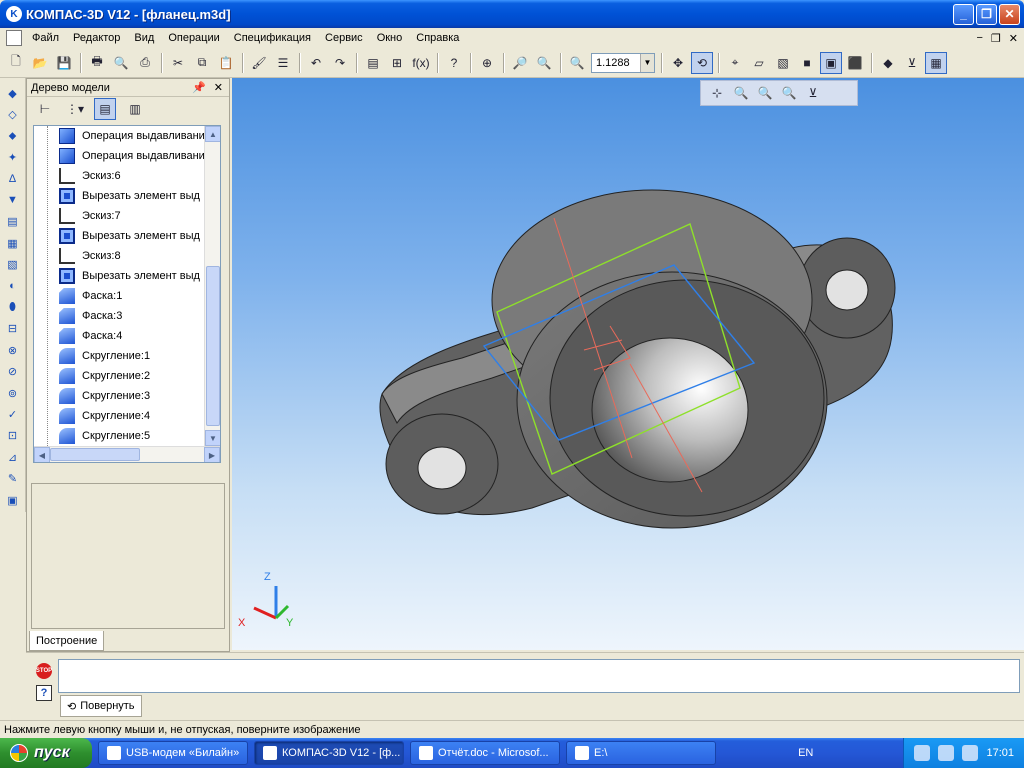 Image resolution: width=1024 pixels, height=768 pixels. What do you see at coordinates (199, 87) in the screenshot?
I see `pin-icon: 📌` at bounding box center [199, 87].